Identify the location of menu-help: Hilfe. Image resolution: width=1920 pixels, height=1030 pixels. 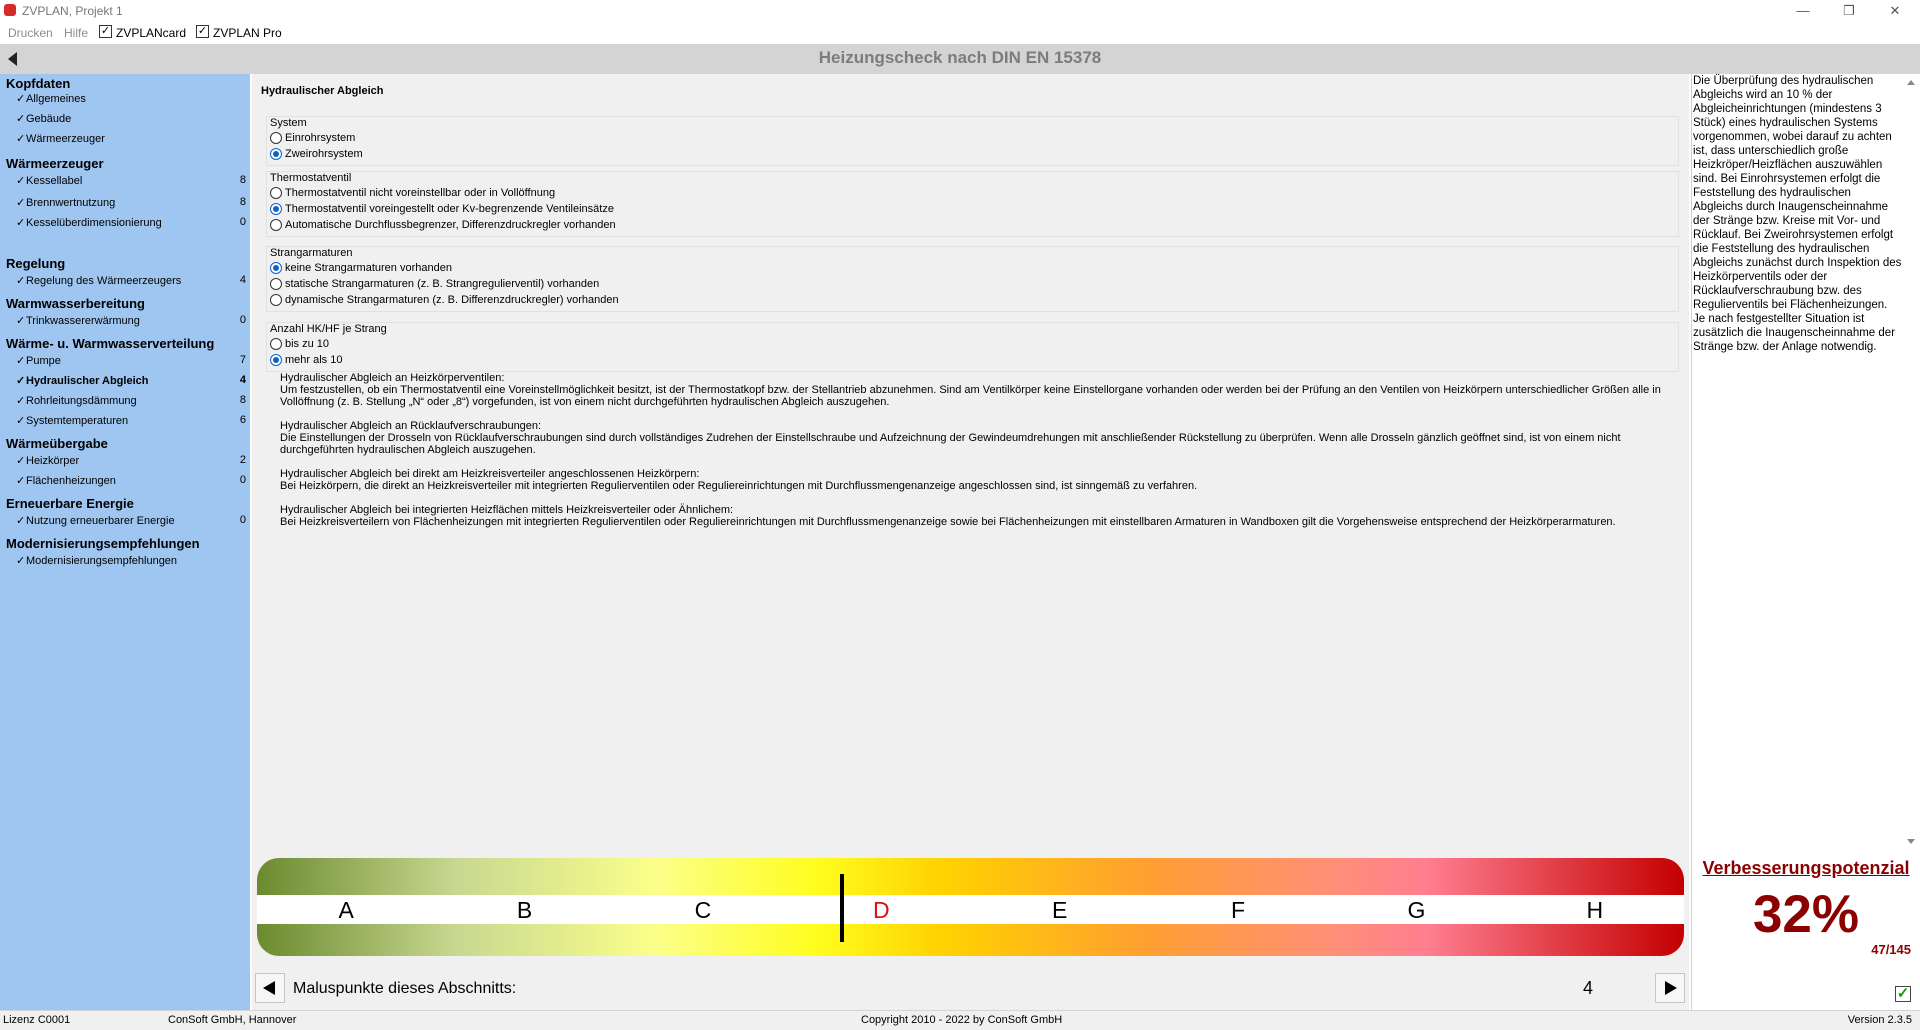
(76, 33).